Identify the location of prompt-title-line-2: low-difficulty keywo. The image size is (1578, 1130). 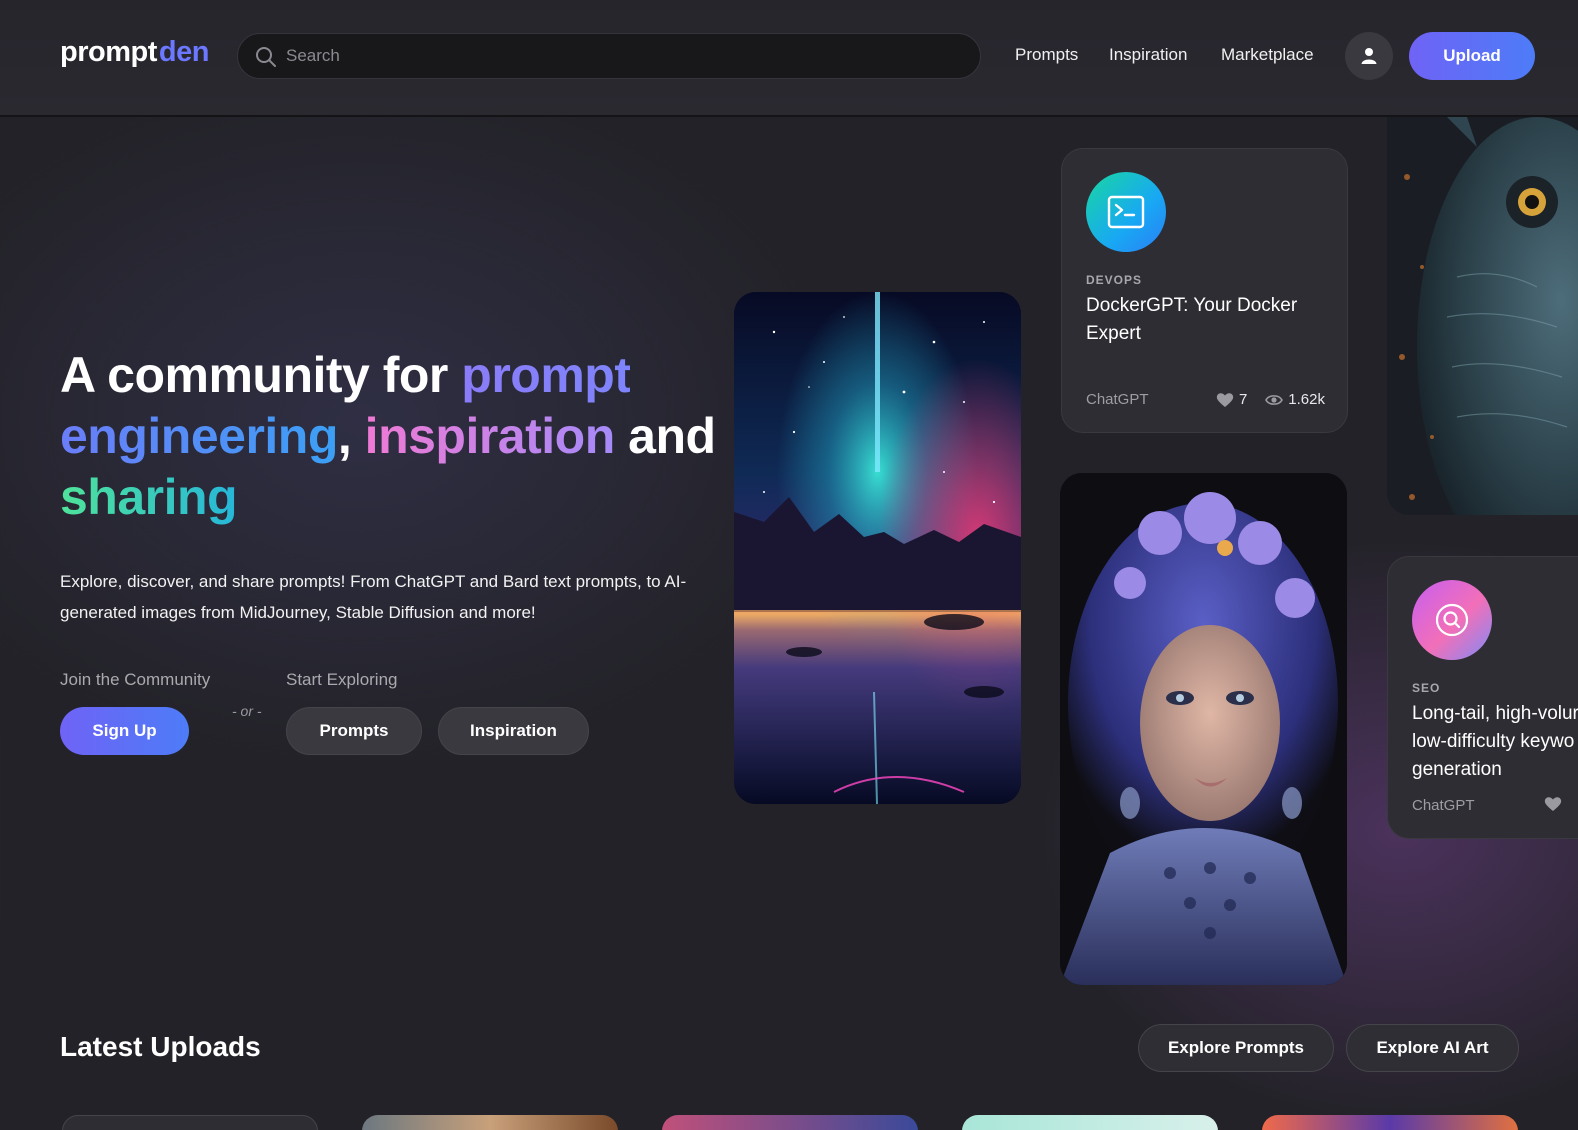
(1493, 741).